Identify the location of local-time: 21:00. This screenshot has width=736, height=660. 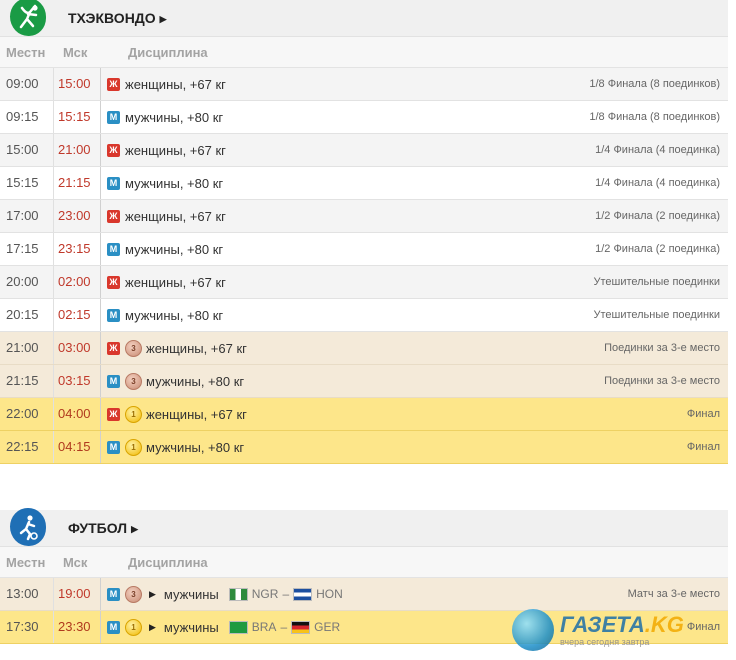
(22, 347).